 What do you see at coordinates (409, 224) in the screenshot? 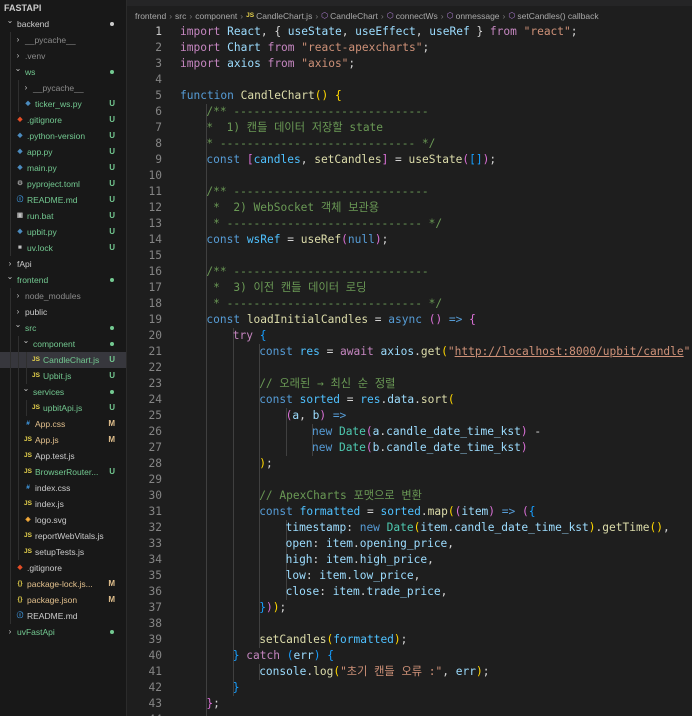
I see `code-line: 13 * ----------------------------- */` at bounding box center [409, 224].